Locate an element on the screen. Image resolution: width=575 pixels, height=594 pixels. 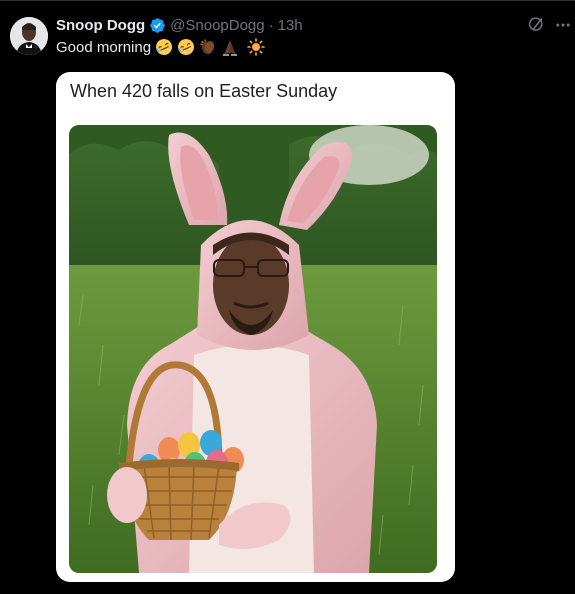
timestamp: 13h is located at coordinates (290, 25).